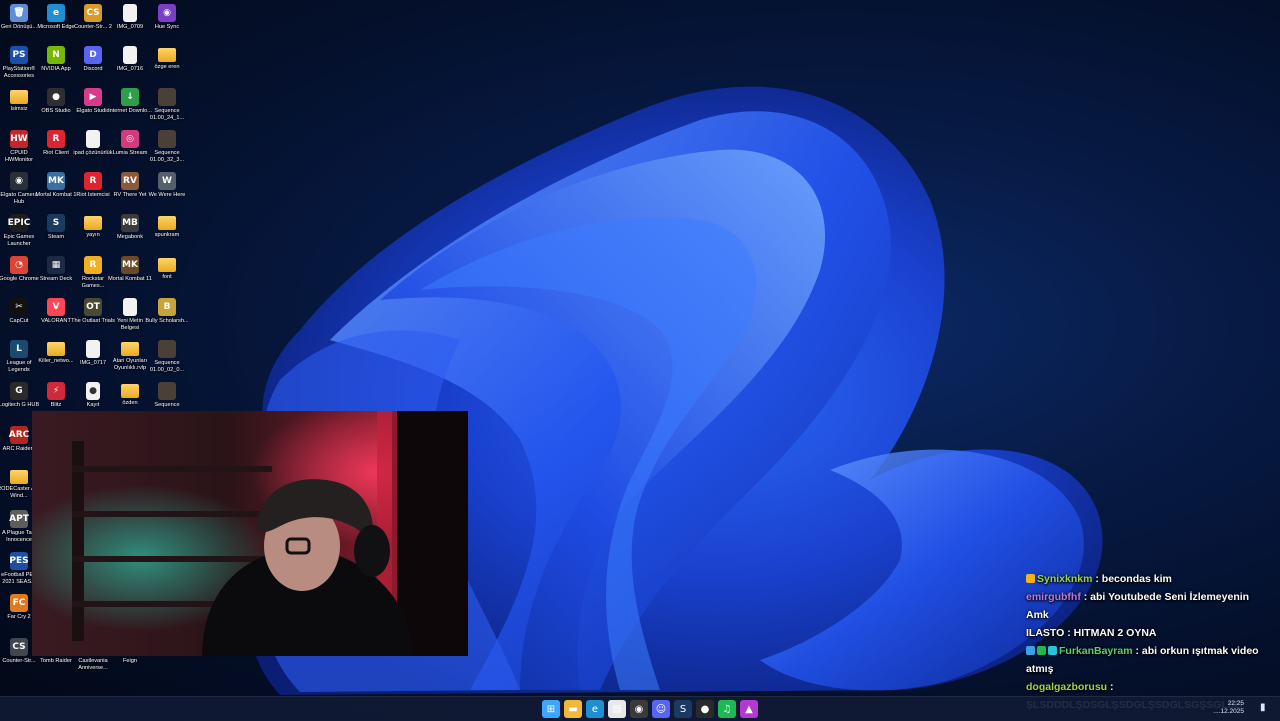 This screenshot has width=1280, height=721. I want to click on discord-icon: D, so click(93, 55).